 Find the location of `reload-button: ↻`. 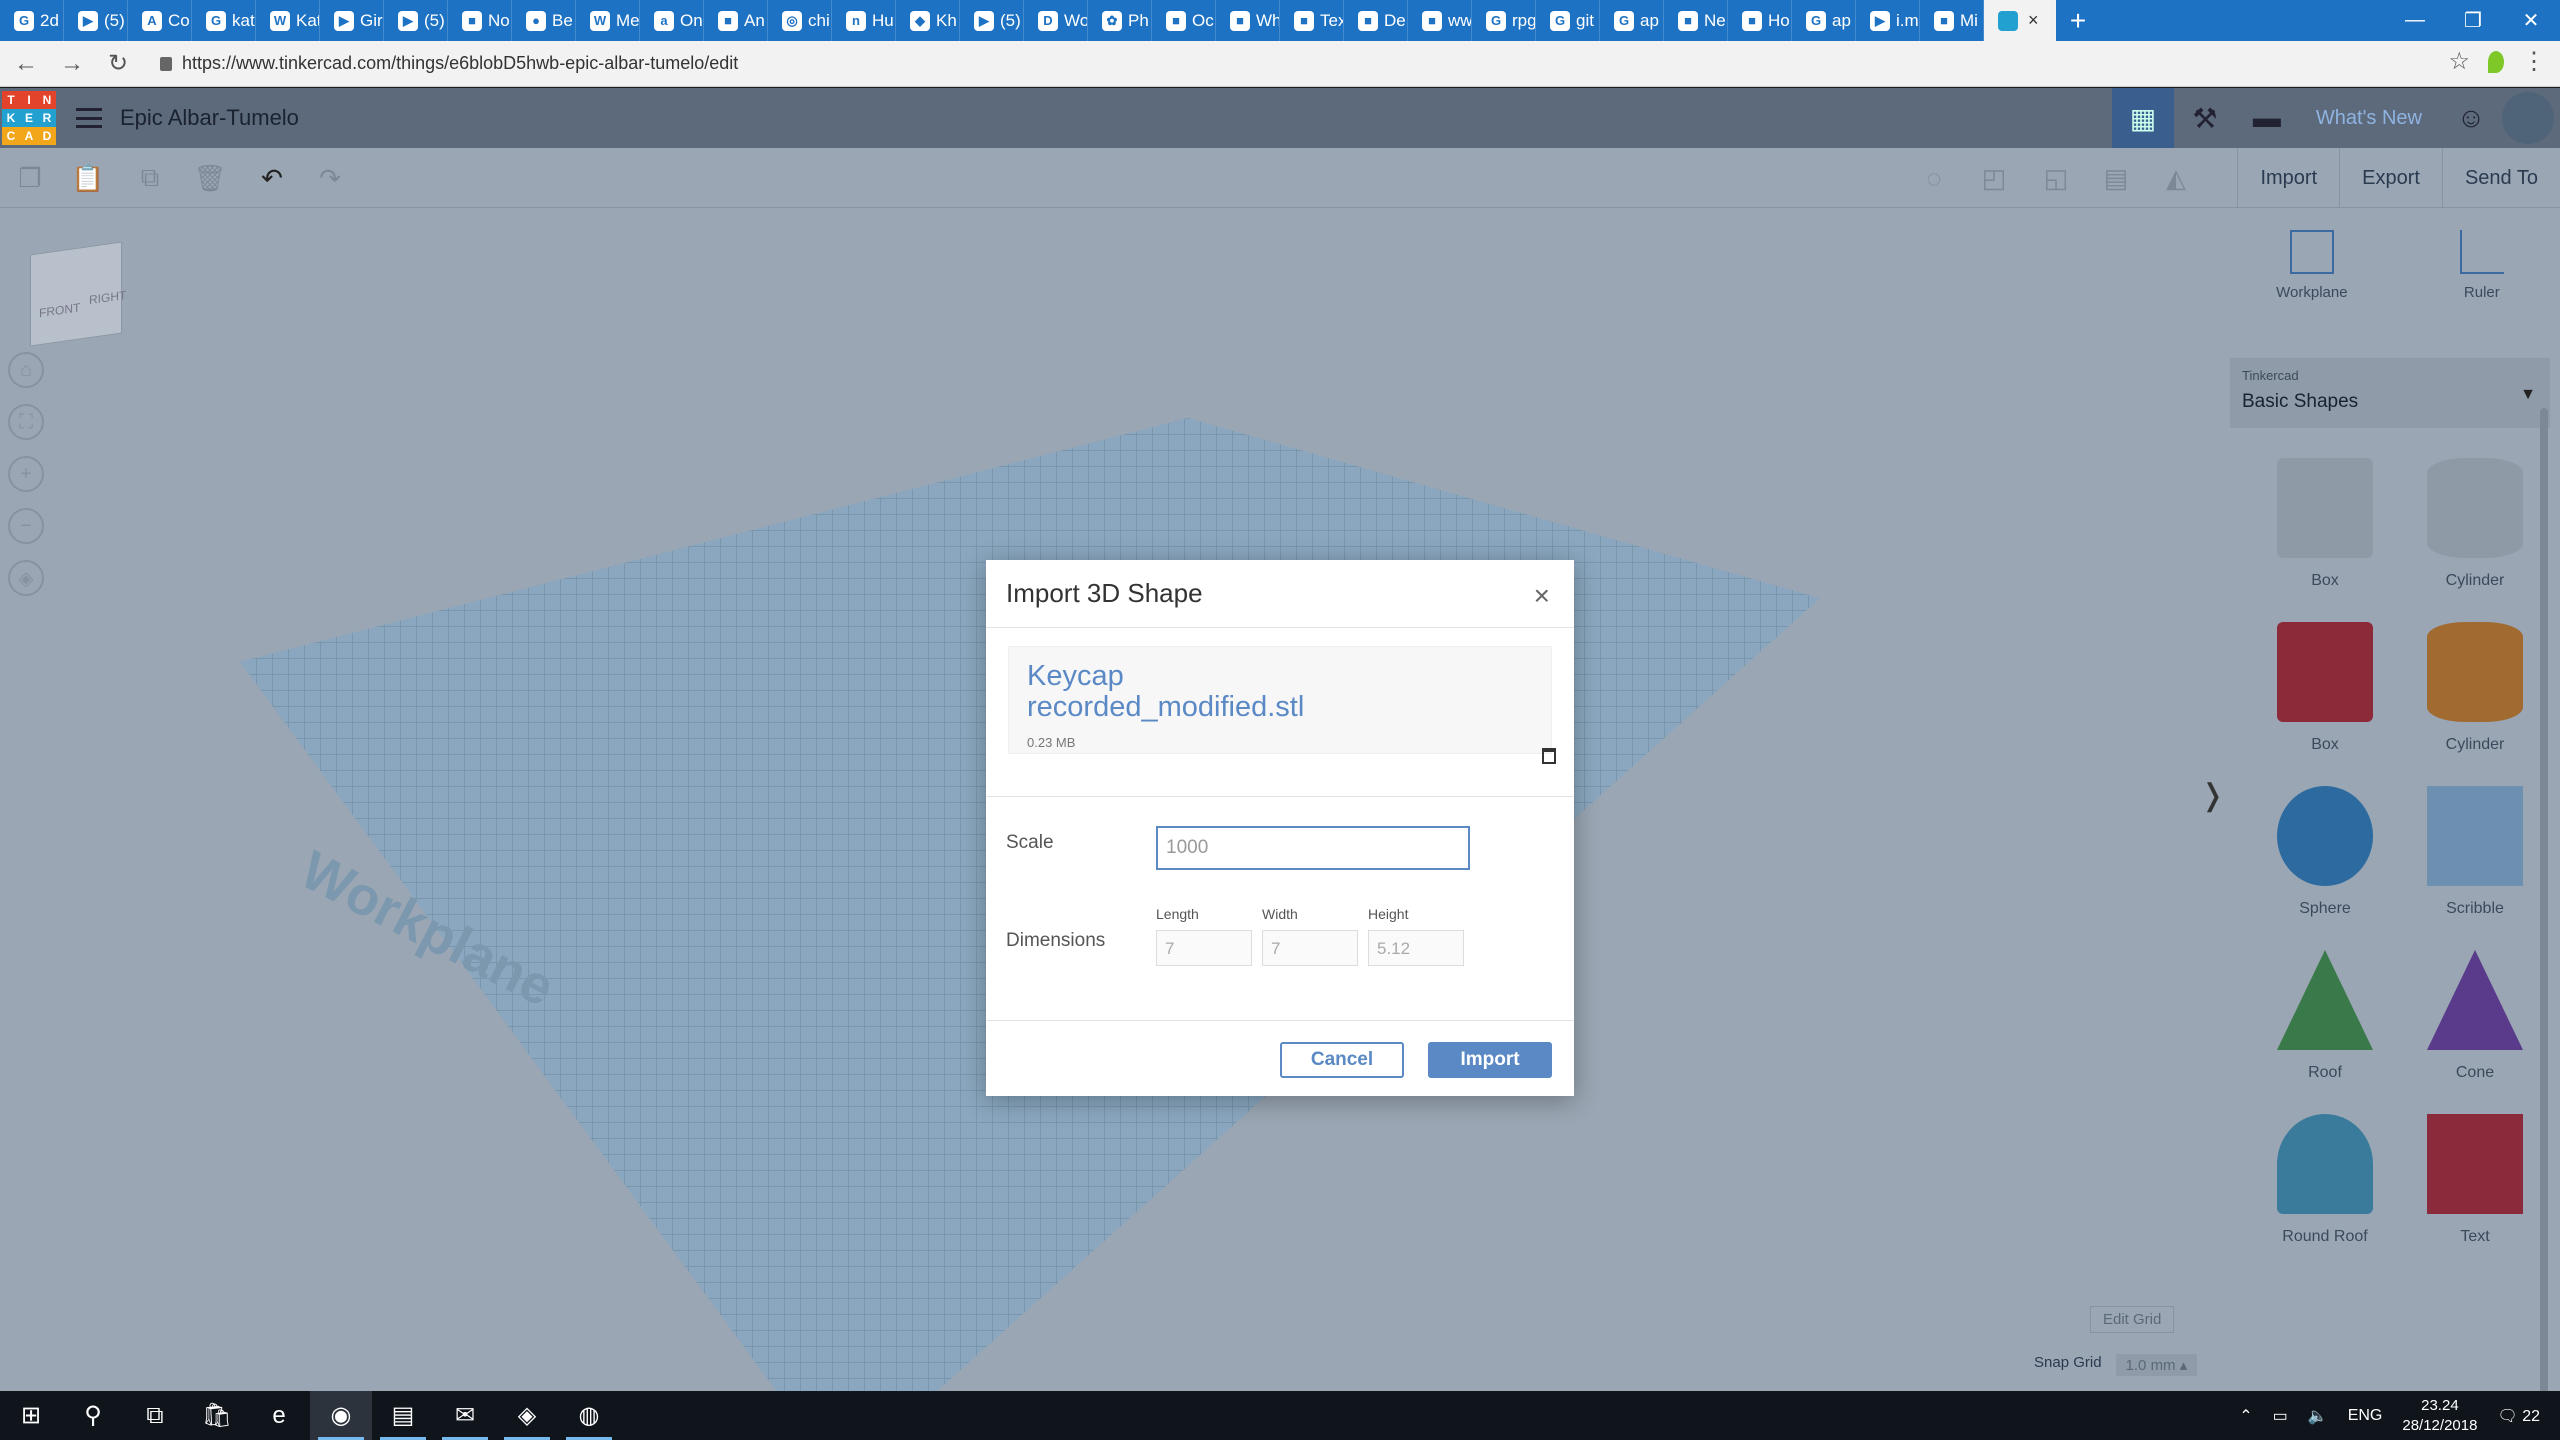

reload-button: ↻ is located at coordinates (118, 64).